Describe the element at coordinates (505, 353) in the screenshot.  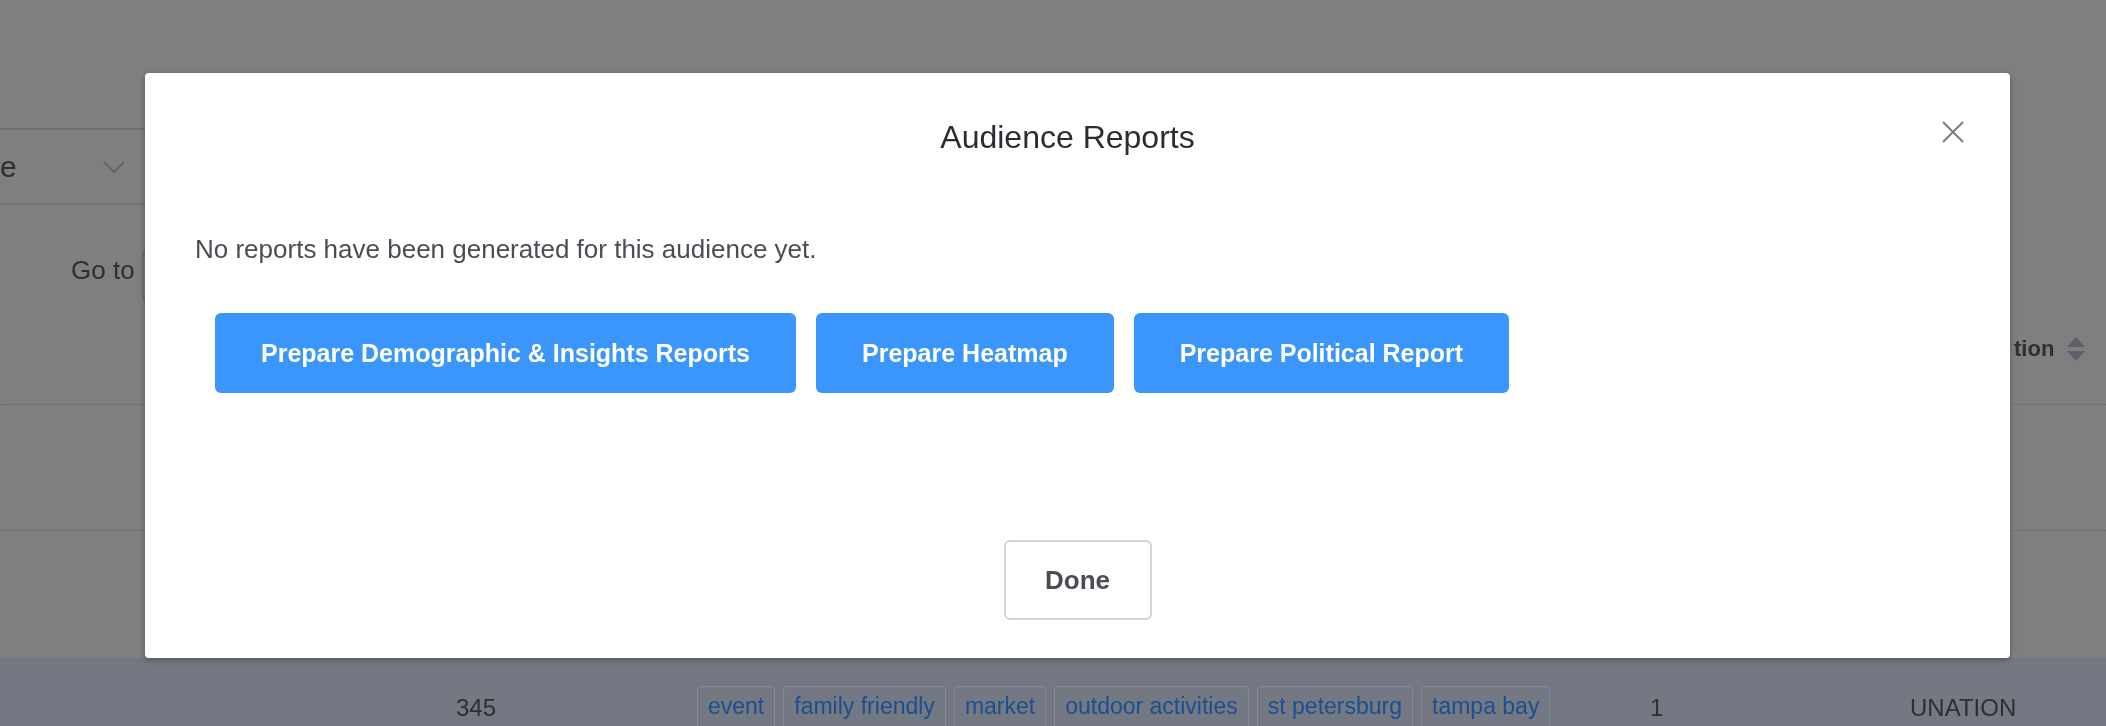
I see `prepare-report-button: Prepare Demographic & Insights Reports` at that location.